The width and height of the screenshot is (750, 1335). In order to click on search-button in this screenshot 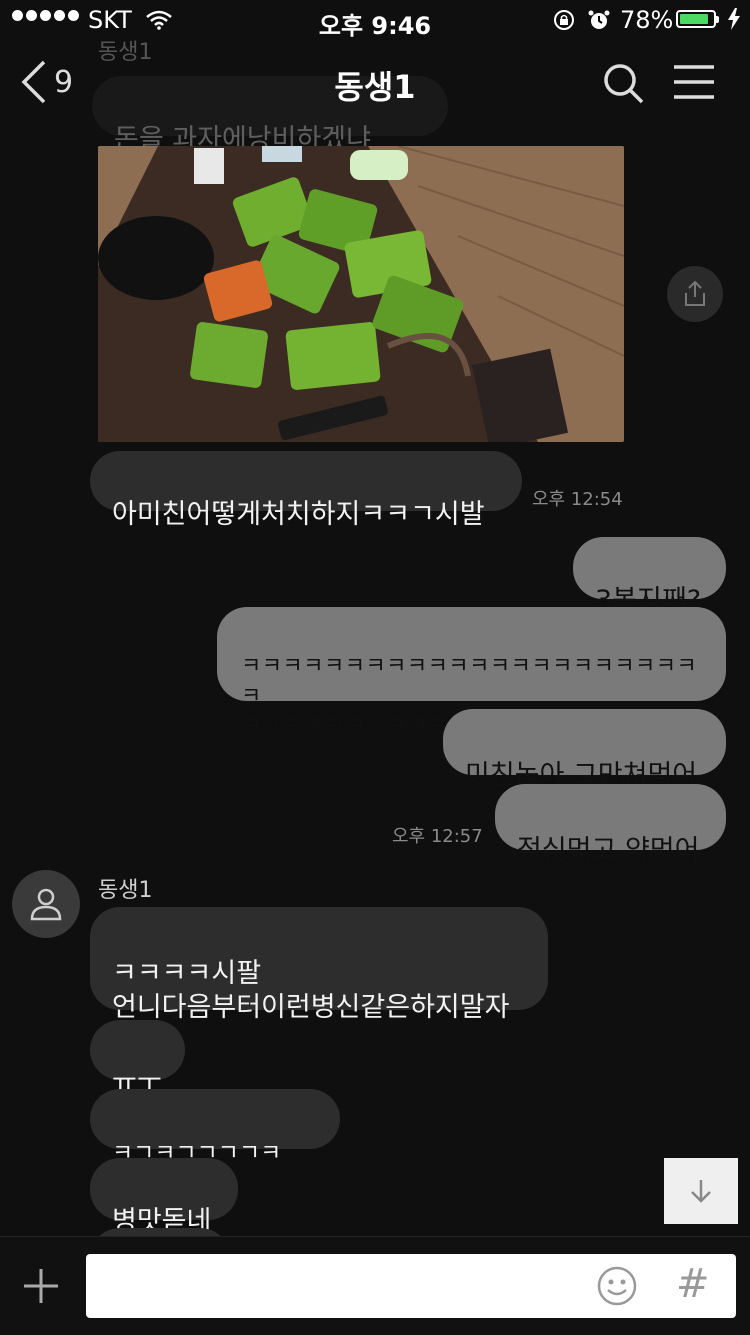, I will do `click(623, 85)`.